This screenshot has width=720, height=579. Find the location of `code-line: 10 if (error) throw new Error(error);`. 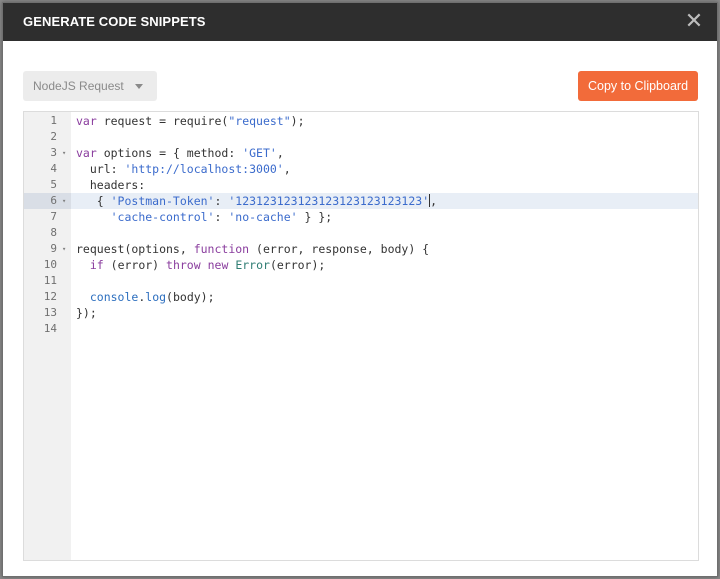

code-line: 10 if (error) throw new Error(error); is located at coordinates (361, 265).